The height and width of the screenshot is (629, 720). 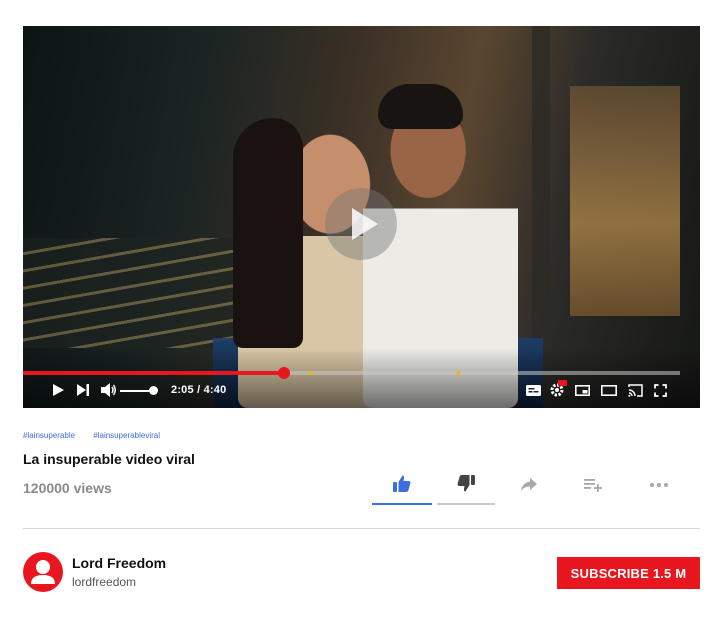 I want to click on play-icon, so click(x=58, y=390).